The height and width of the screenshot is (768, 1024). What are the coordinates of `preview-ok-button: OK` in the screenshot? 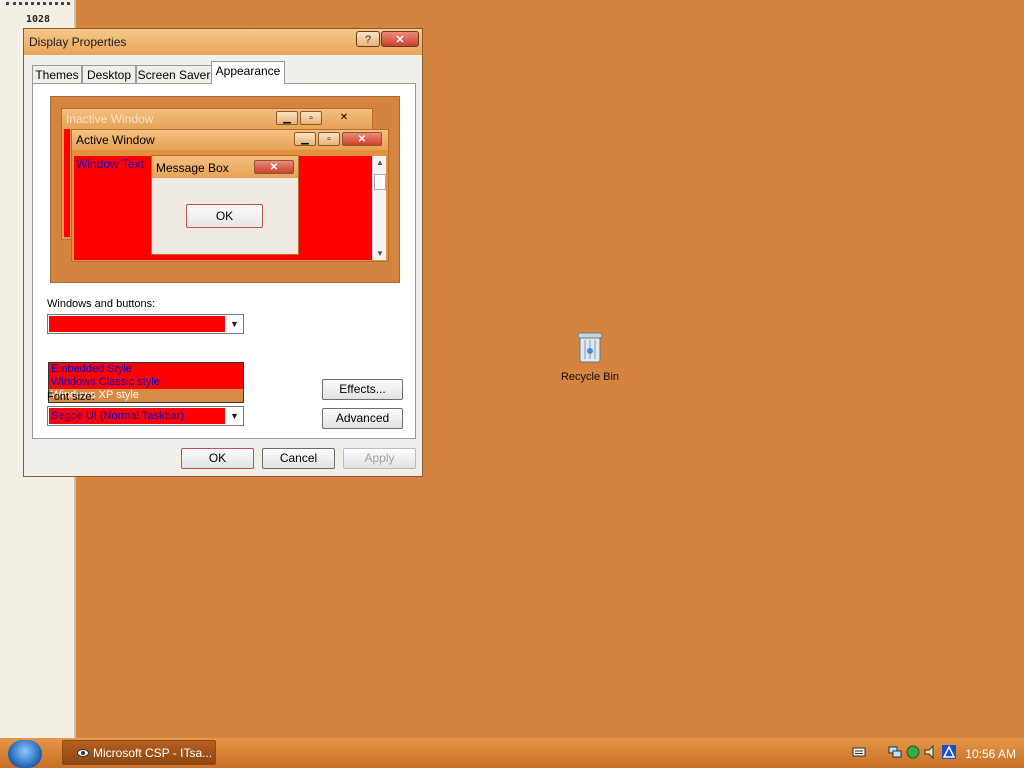 It's located at (224, 216).